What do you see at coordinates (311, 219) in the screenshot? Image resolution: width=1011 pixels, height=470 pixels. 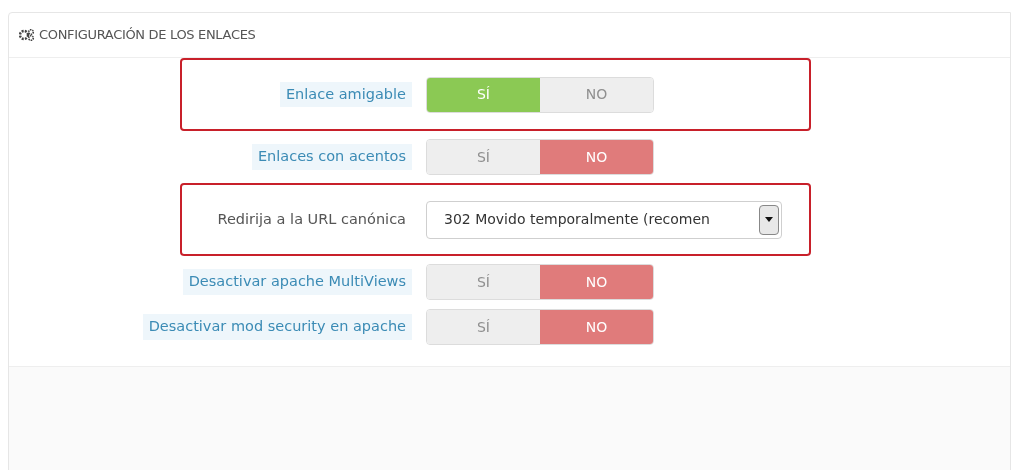 I see `field-label: Redirija a la URL canónica` at bounding box center [311, 219].